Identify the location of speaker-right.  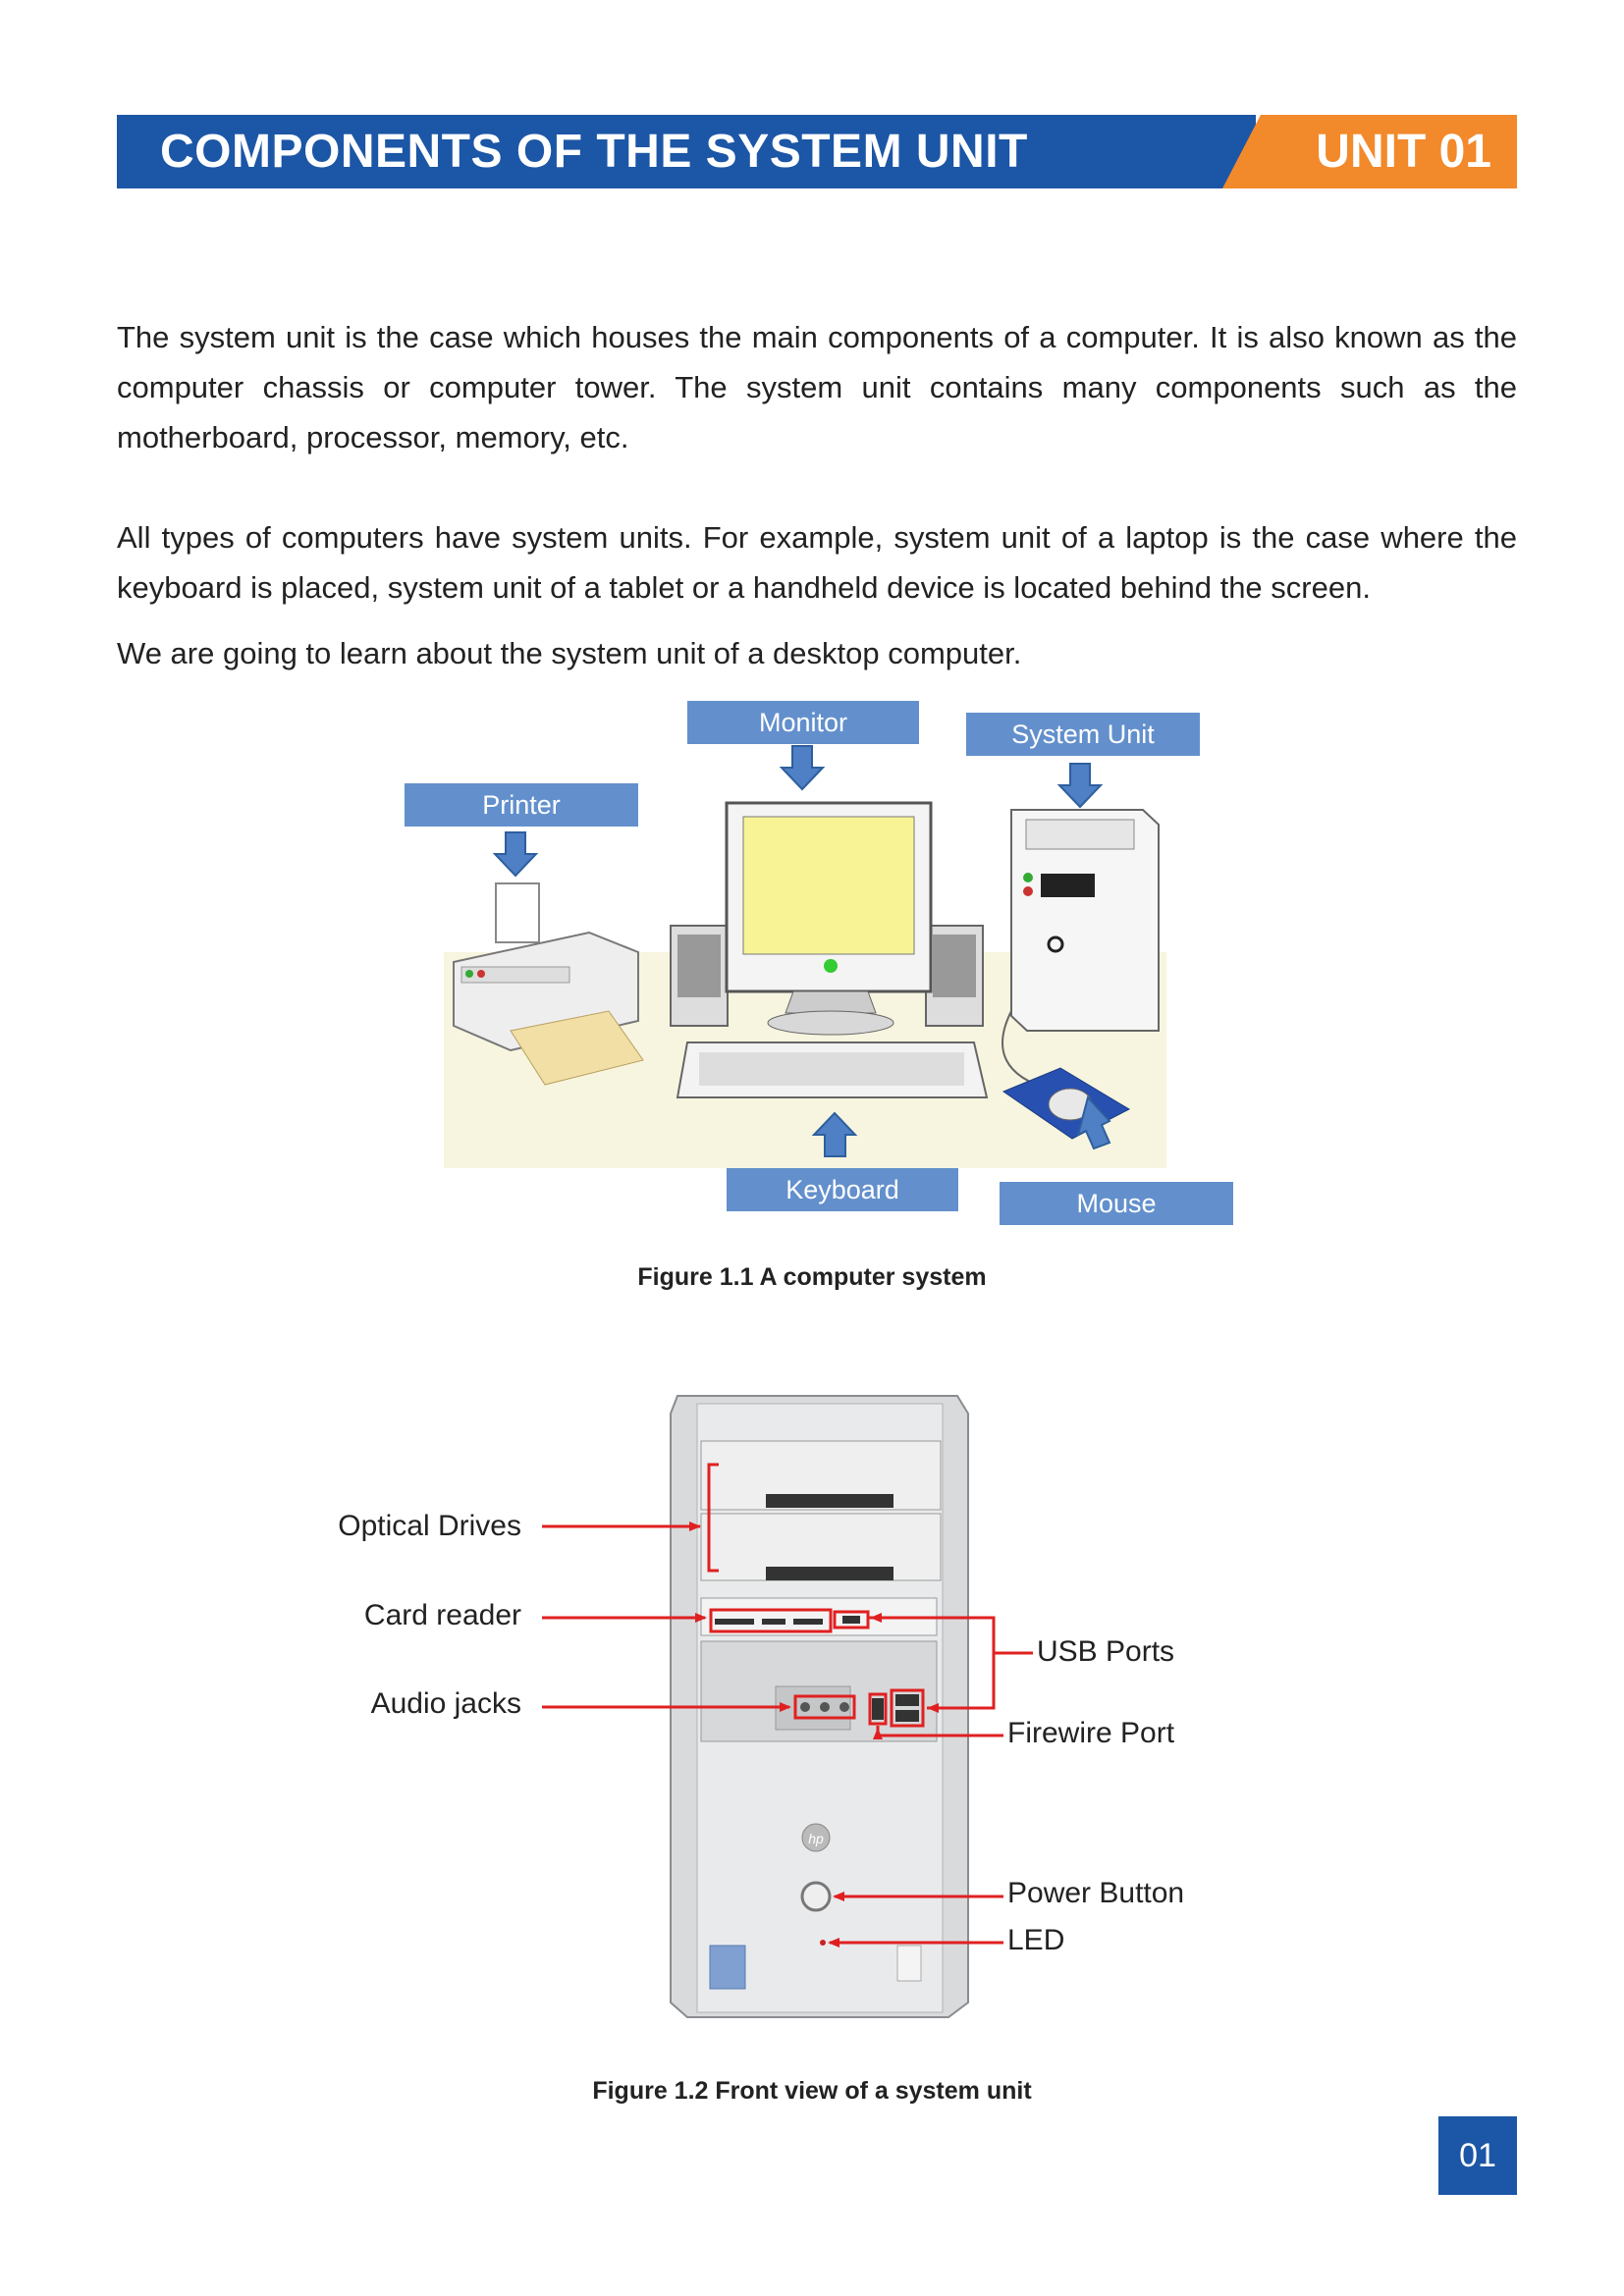
(954, 976).